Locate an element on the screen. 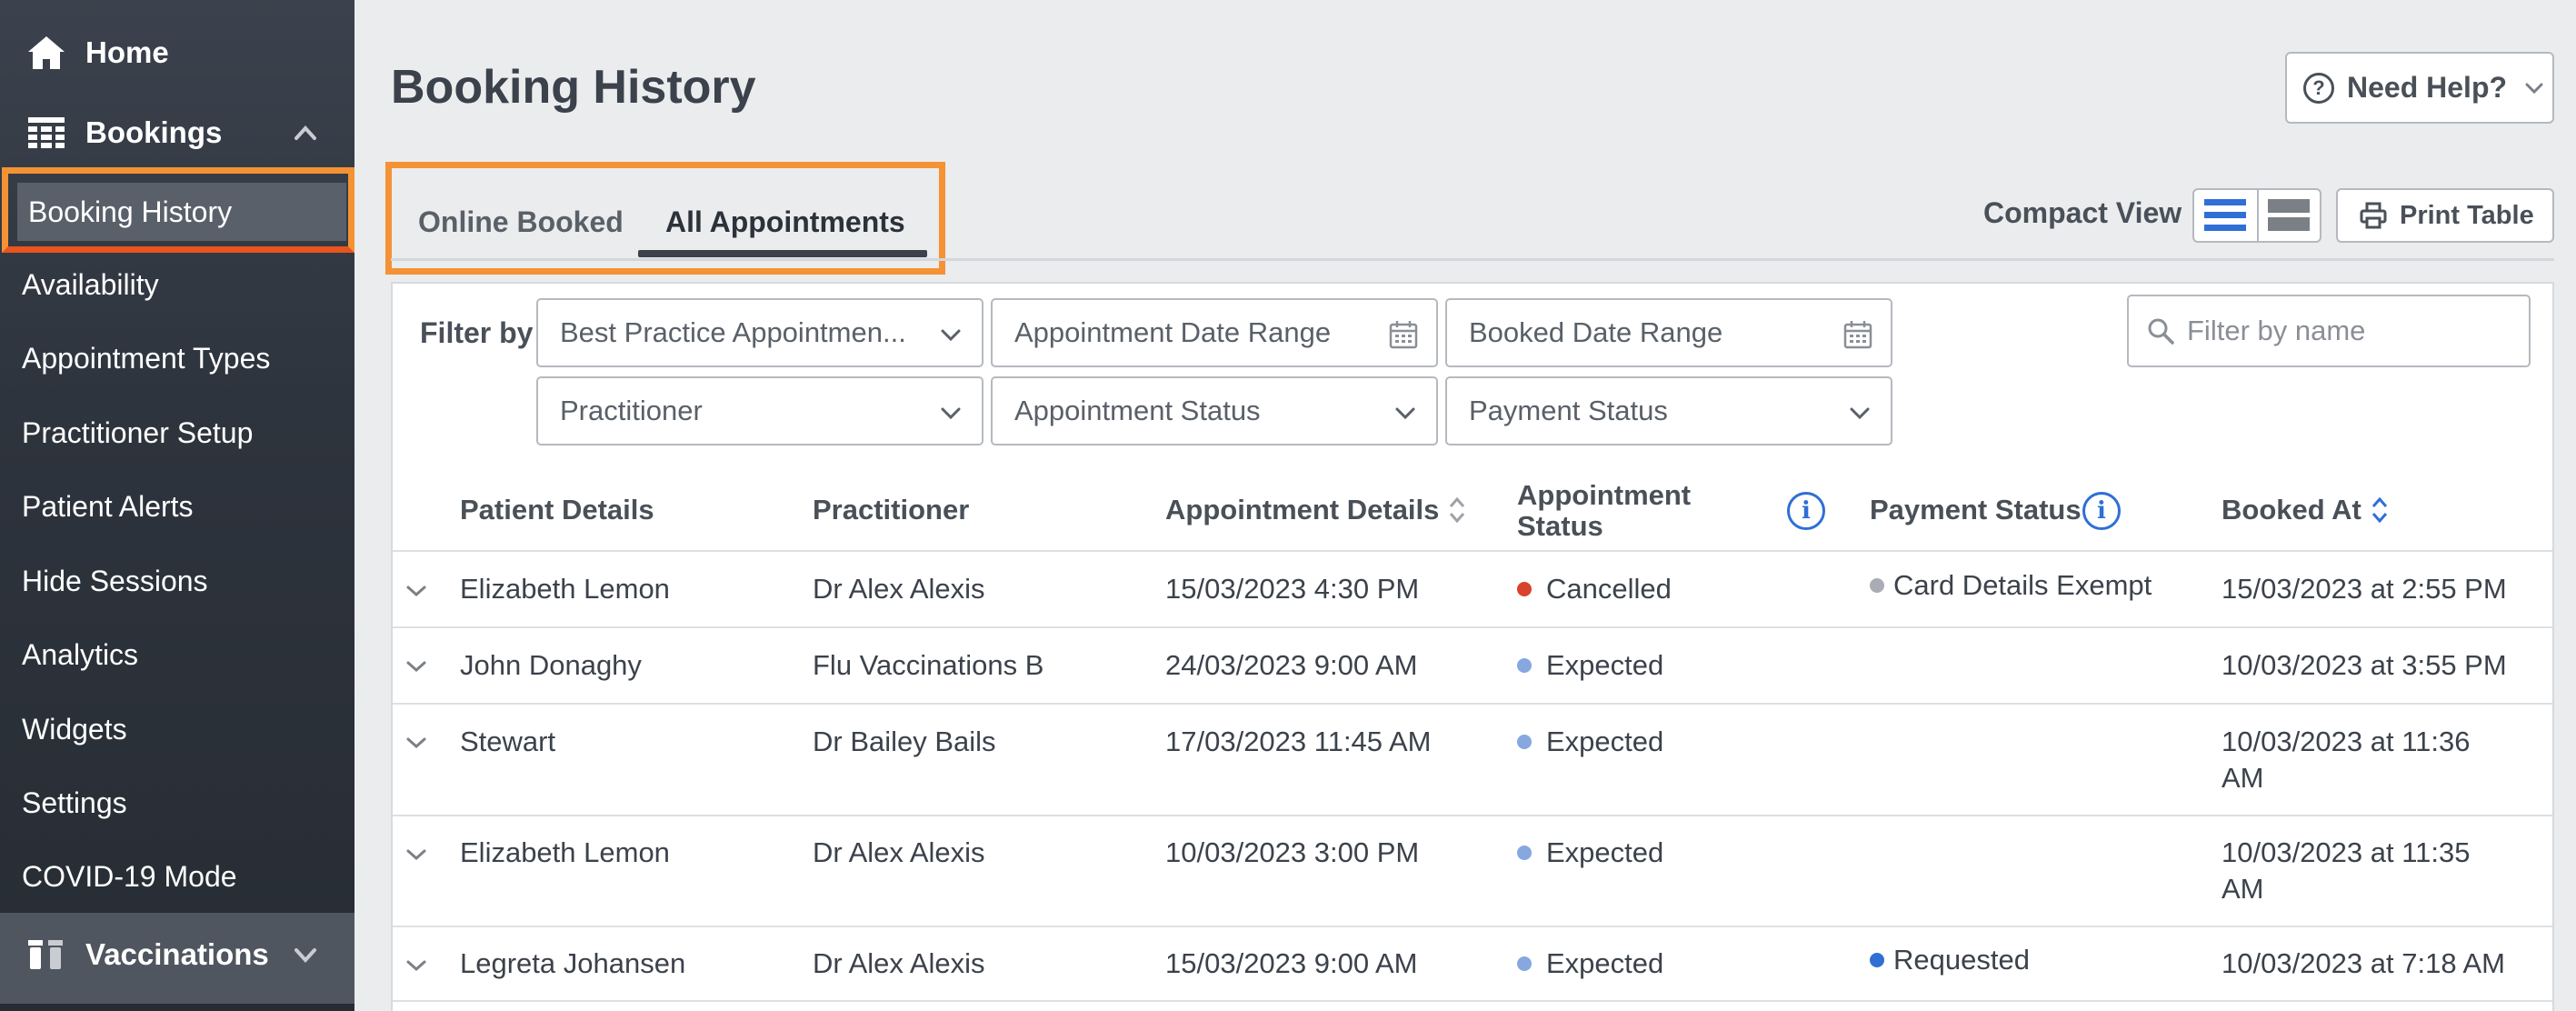  sidebar-item-label: Patient Alerts is located at coordinates (108, 506).